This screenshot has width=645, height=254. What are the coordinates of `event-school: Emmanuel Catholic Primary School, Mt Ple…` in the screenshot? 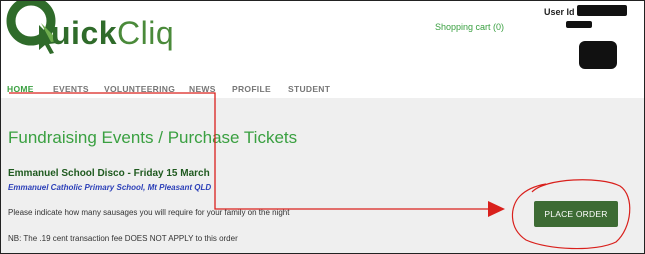 It's located at (110, 187).